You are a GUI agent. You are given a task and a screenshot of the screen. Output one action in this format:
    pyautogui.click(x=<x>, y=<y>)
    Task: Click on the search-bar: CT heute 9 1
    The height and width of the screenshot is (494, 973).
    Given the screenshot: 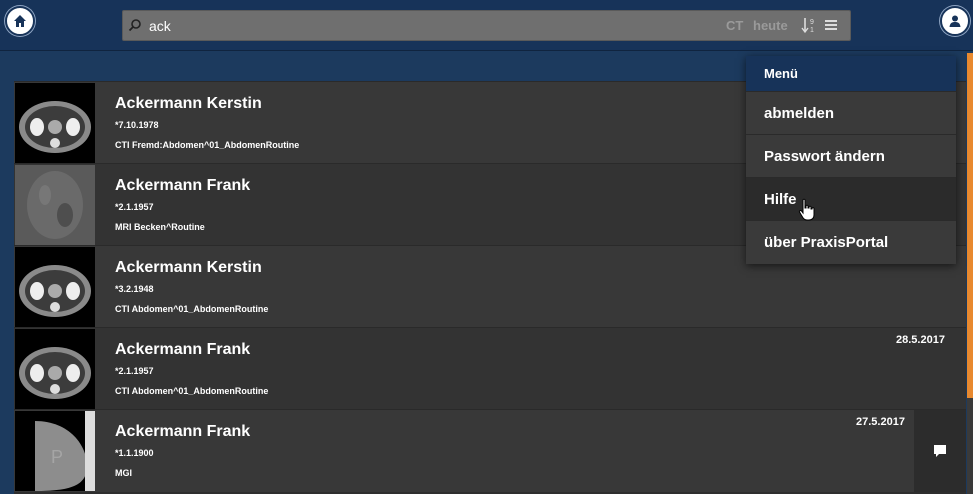 What is the action you would take?
    pyautogui.click(x=486, y=25)
    